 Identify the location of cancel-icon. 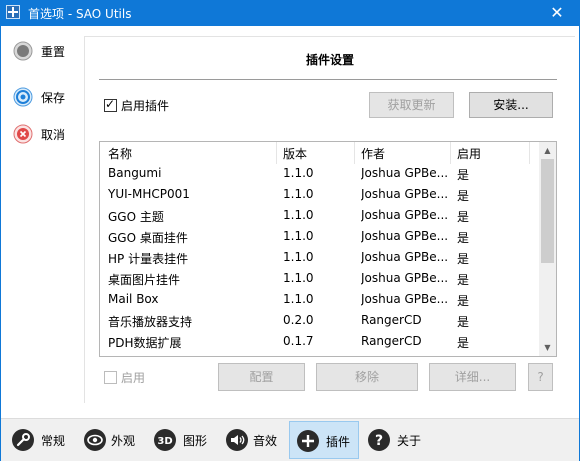
(23, 134).